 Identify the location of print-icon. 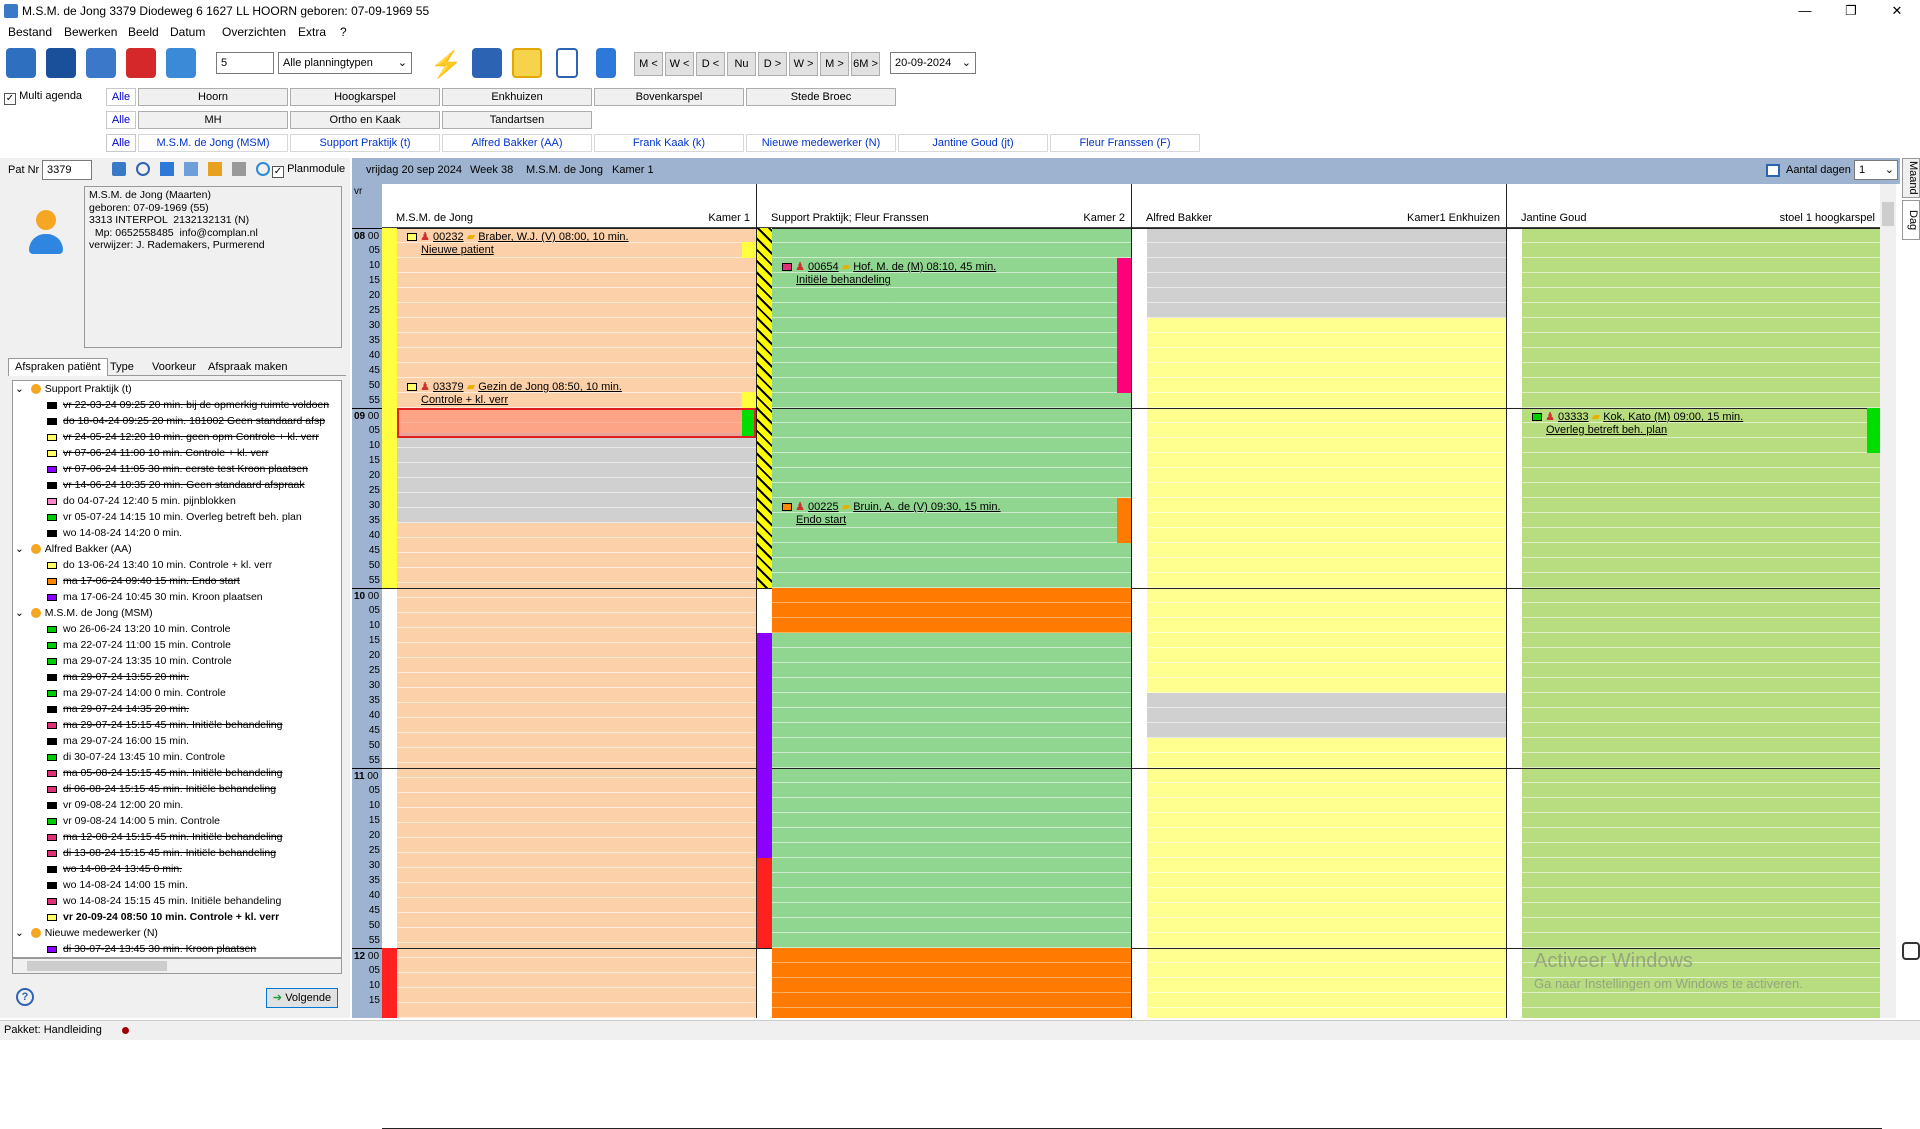
(101, 63).